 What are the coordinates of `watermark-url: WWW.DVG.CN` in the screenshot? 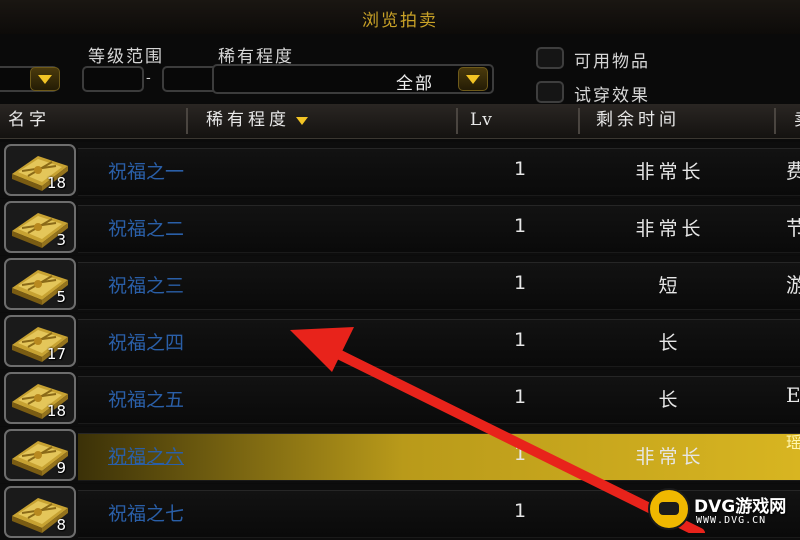 It's located at (731, 520).